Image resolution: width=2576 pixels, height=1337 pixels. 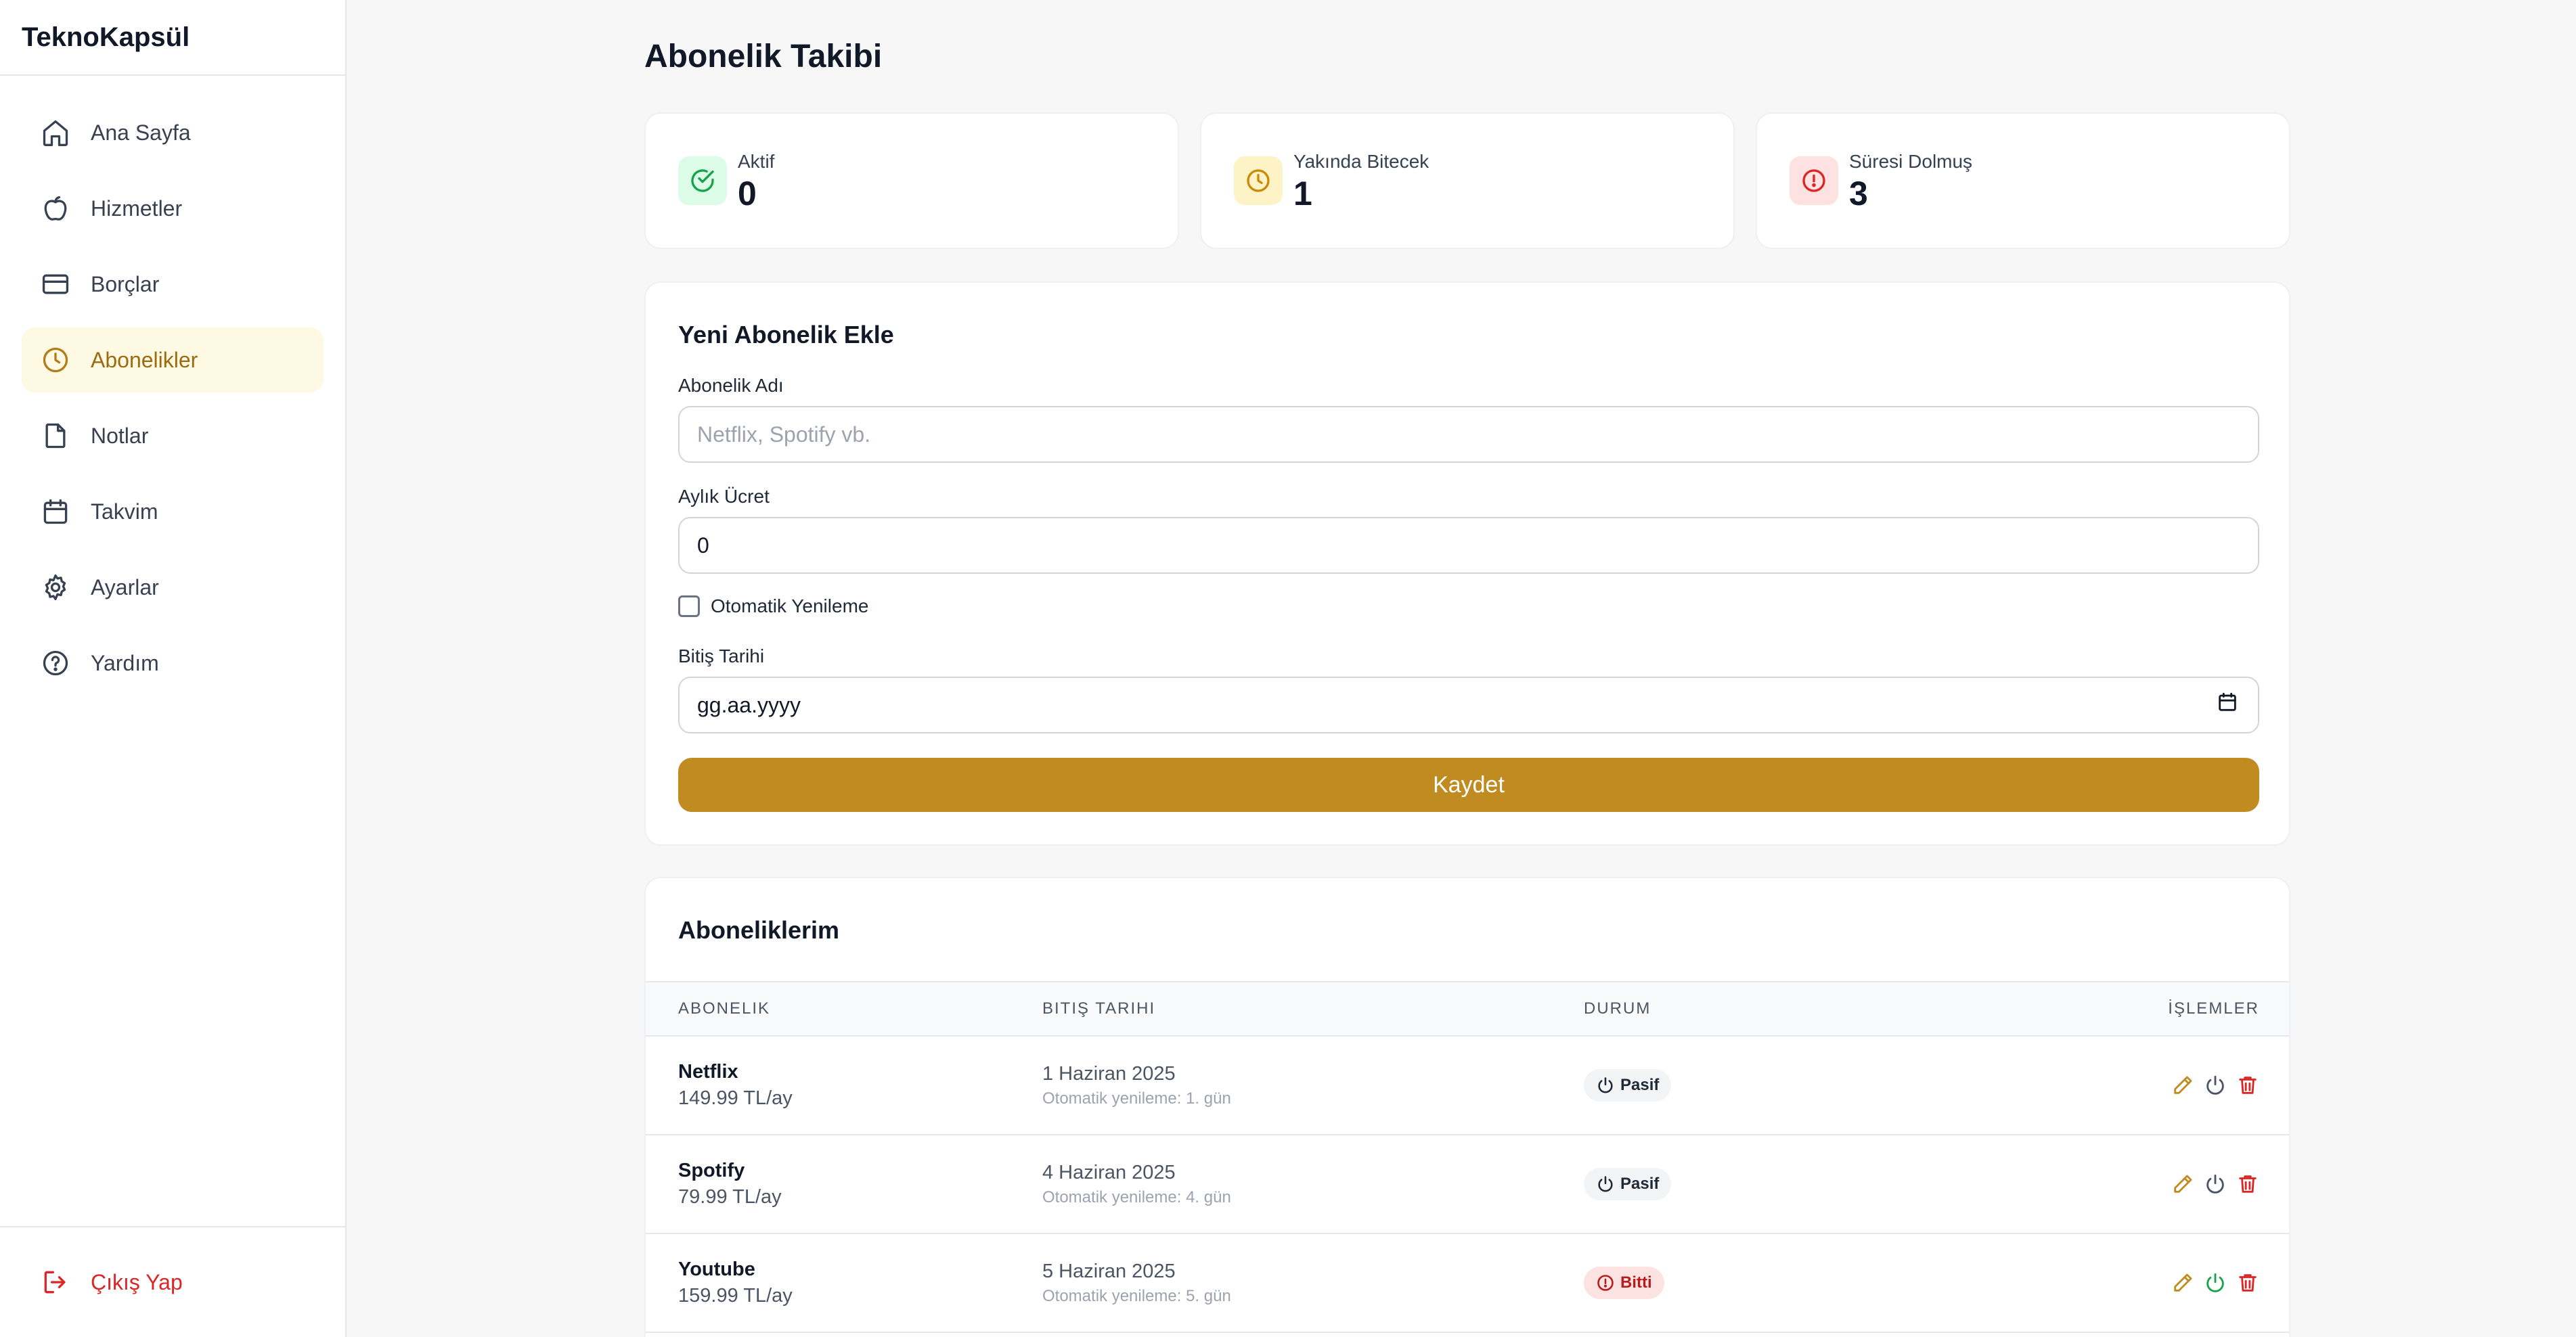 What do you see at coordinates (716, 1269) in the screenshot?
I see `subscription-name: Youtube` at bounding box center [716, 1269].